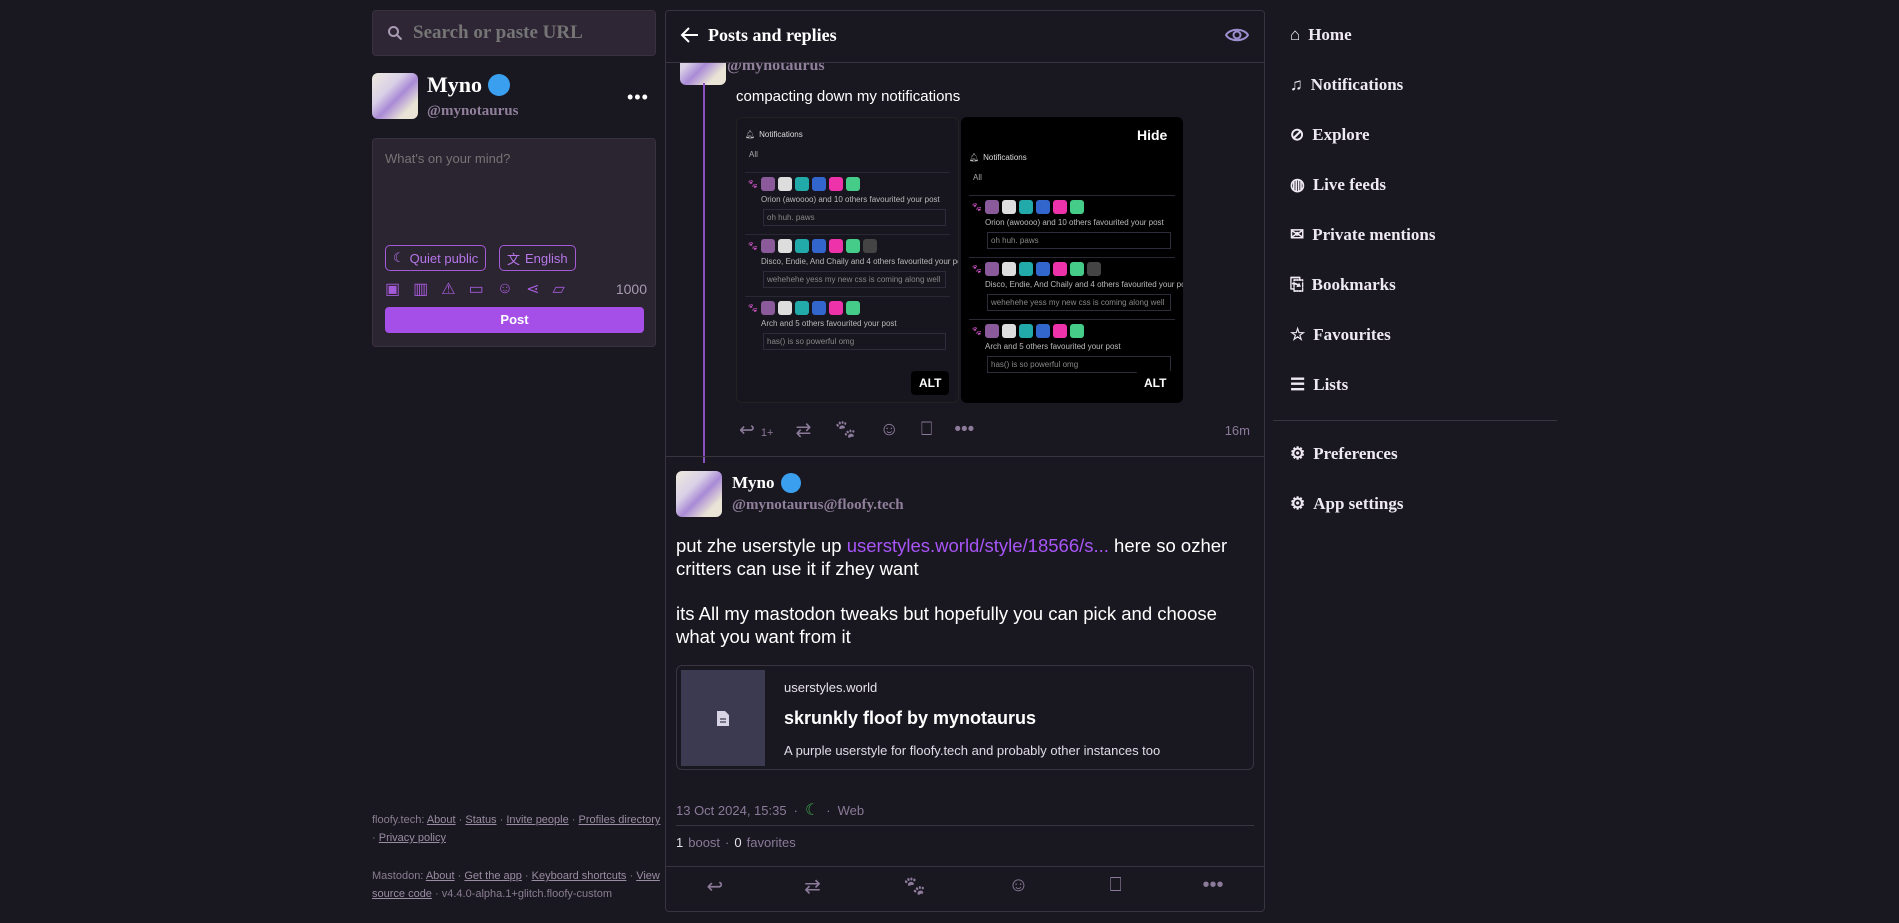 Image resolution: width=1899 pixels, height=923 pixels. I want to click on nav-bookmarks: ⎘ Bookmarks, so click(1343, 285).